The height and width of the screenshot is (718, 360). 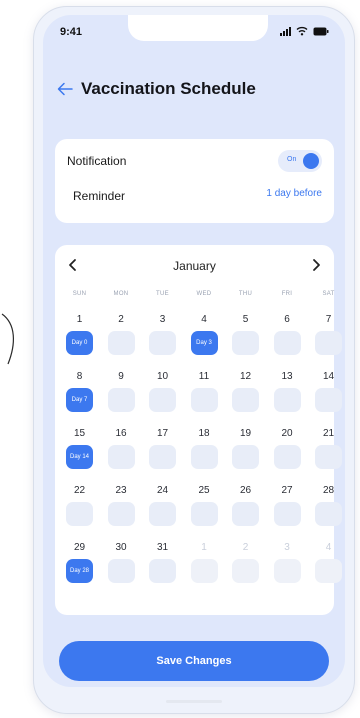 I want to click on day-number: 21, so click(x=328, y=433).